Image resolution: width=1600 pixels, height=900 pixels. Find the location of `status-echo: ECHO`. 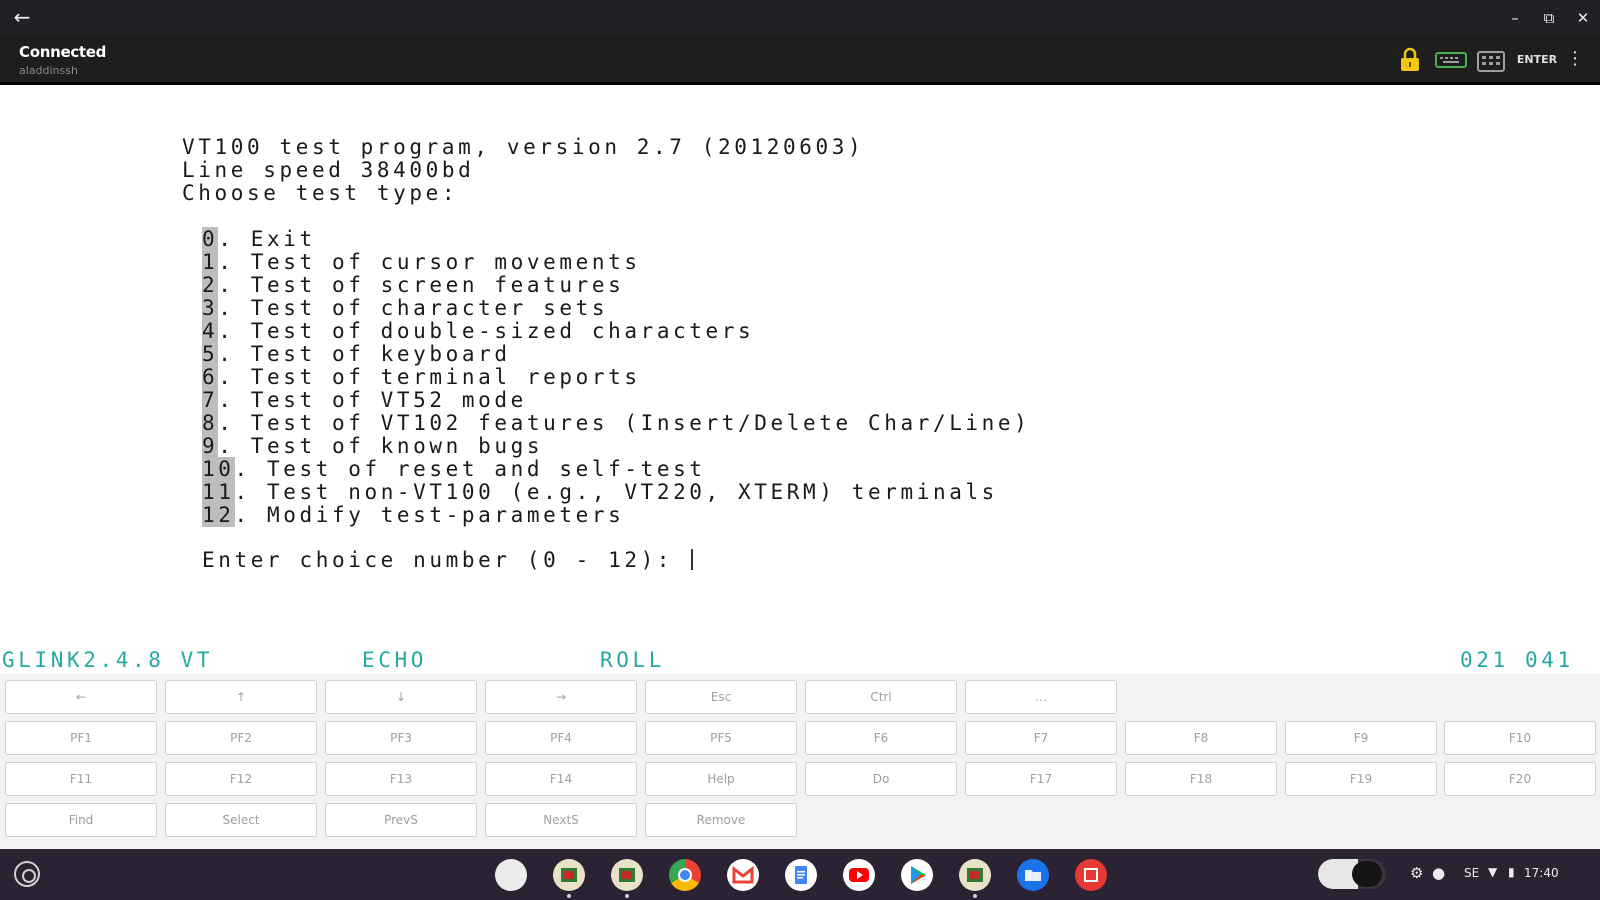

status-echo: ECHO is located at coordinates (394, 660).